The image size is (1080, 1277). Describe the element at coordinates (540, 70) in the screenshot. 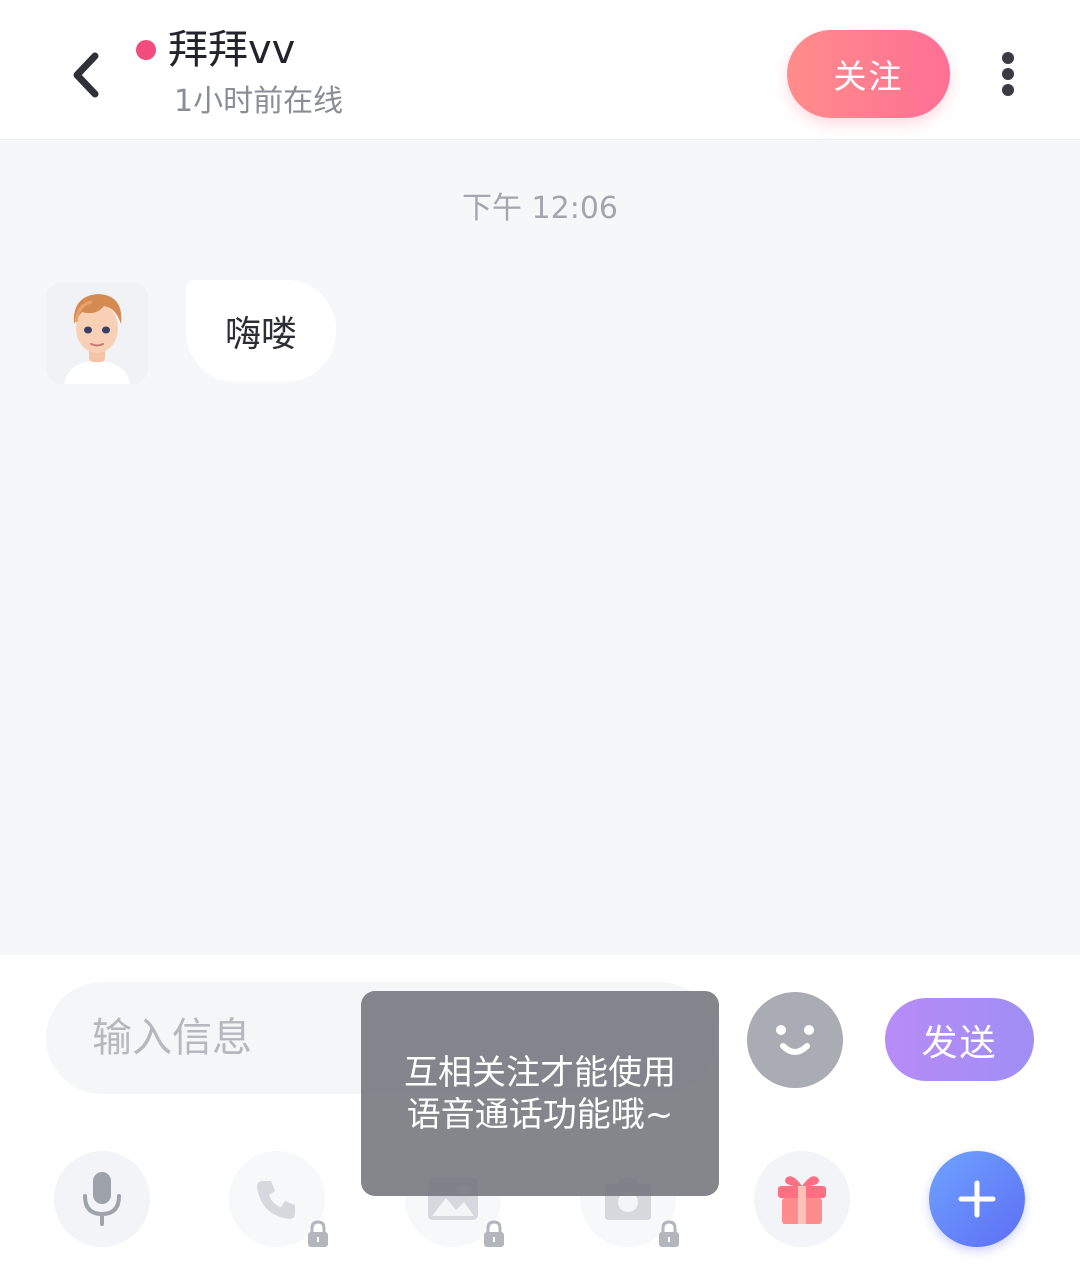

I see `chat-header: 拜拜vv 1小时前在线 关注` at that location.